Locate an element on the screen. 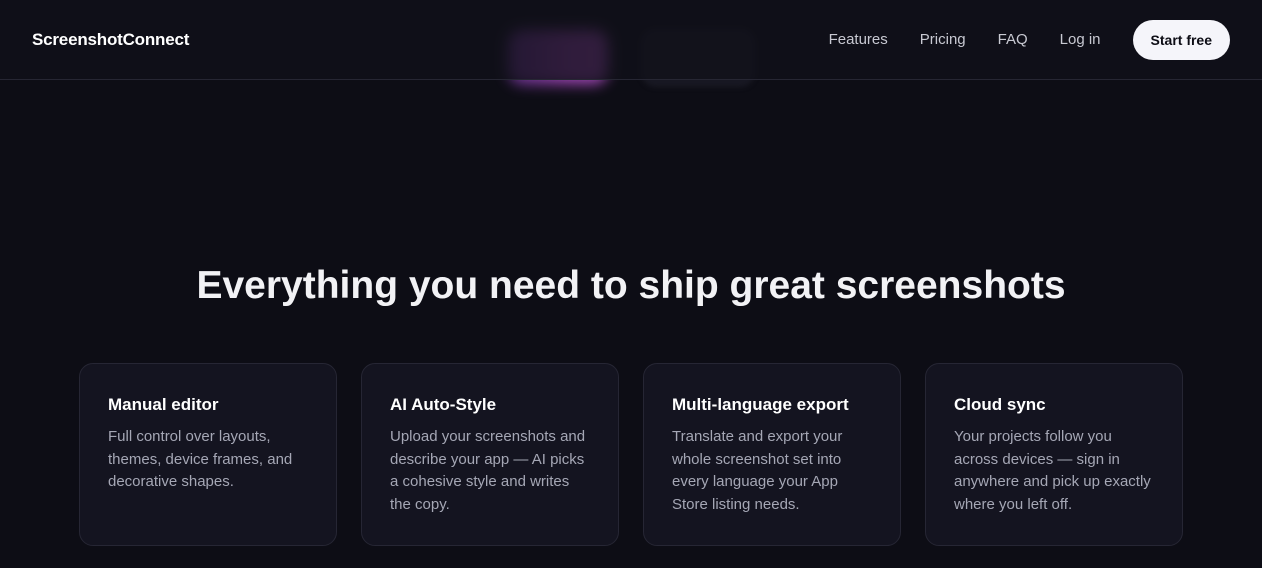 The height and width of the screenshot is (568, 1262). feature-card-title: Multi-language export is located at coordinates (760, 404).